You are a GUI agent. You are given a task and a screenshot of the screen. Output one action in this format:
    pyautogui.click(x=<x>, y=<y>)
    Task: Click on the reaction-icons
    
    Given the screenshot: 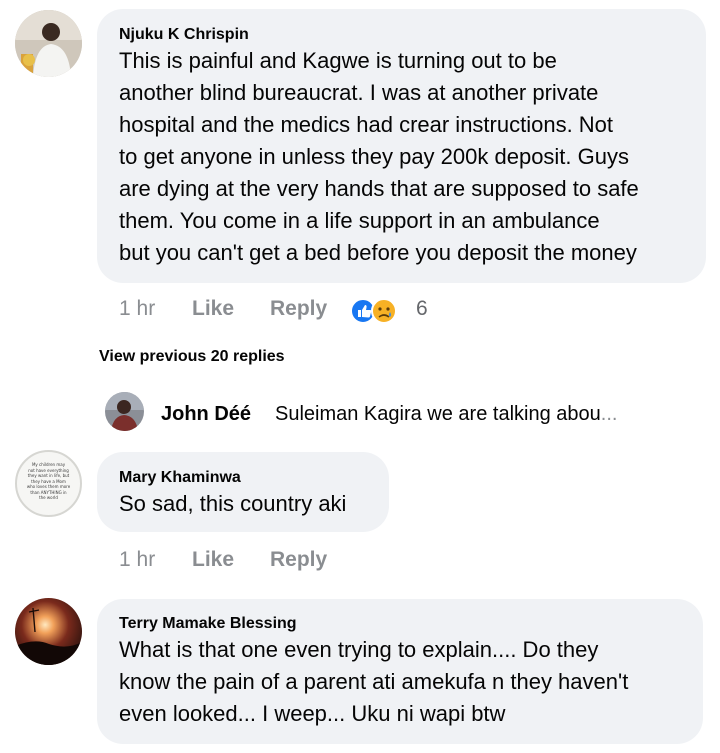 What is the action you would take?
    pyautogui.click(x=373, y=311)
    